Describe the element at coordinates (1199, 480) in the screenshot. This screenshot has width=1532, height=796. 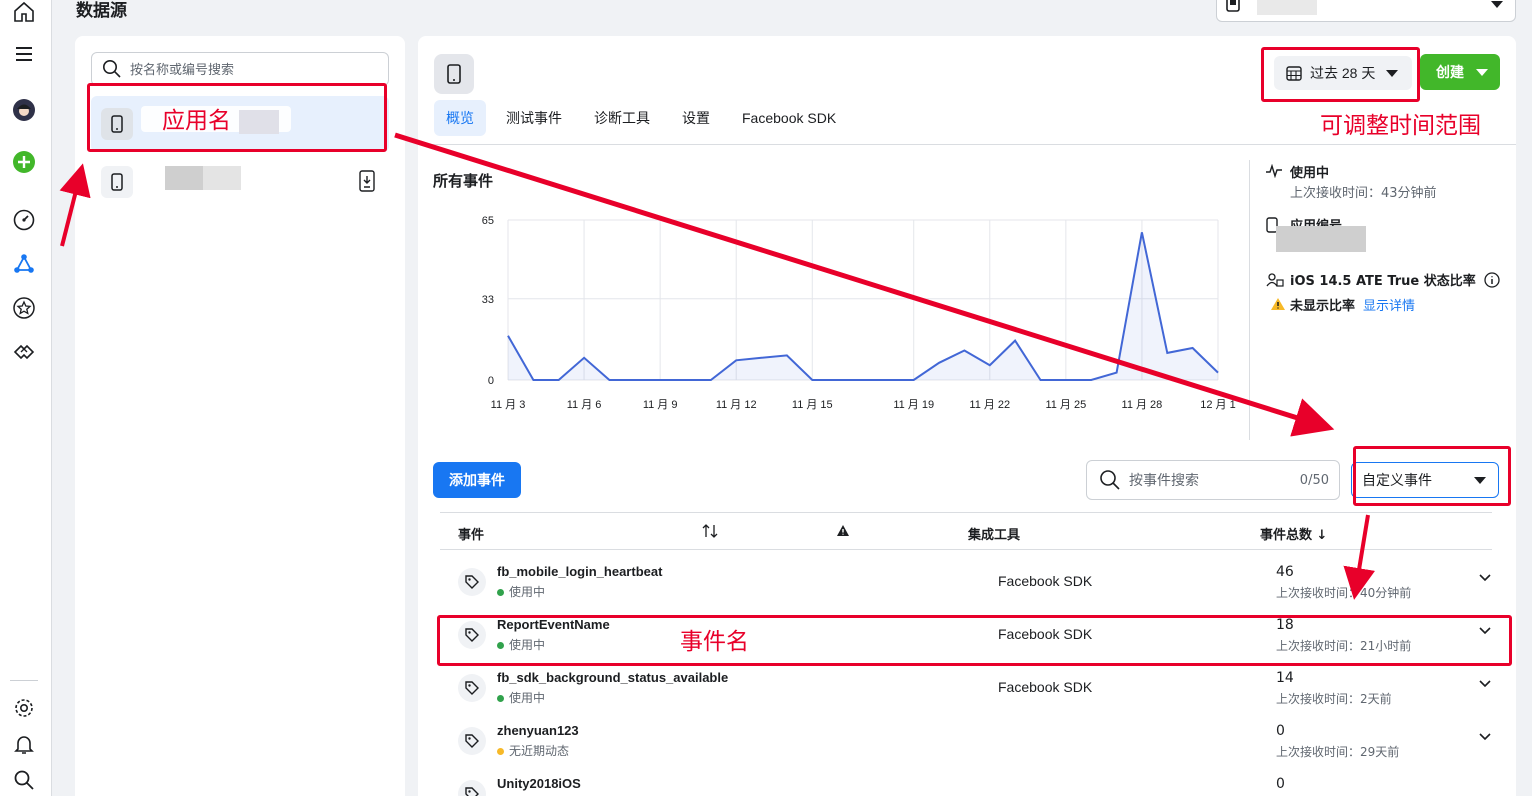
I see `event-search-input` at that location.